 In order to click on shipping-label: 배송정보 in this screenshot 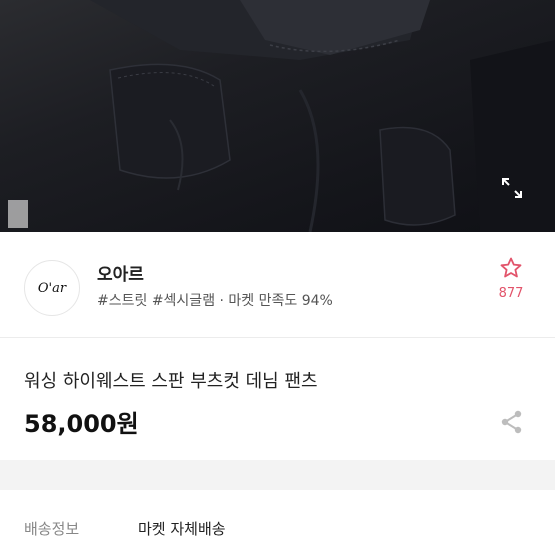, I will do `click(52, 529)`.